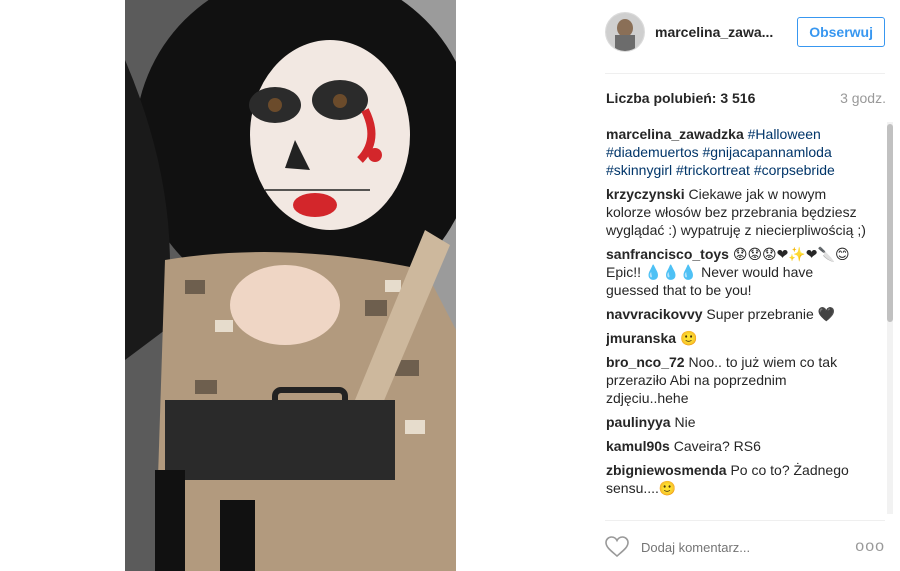 This screenshot has width=900, height=571. Describe the element at coordinates (639, 170) in the screenshot. I see `hashtag: #skinnygirl` at that location.